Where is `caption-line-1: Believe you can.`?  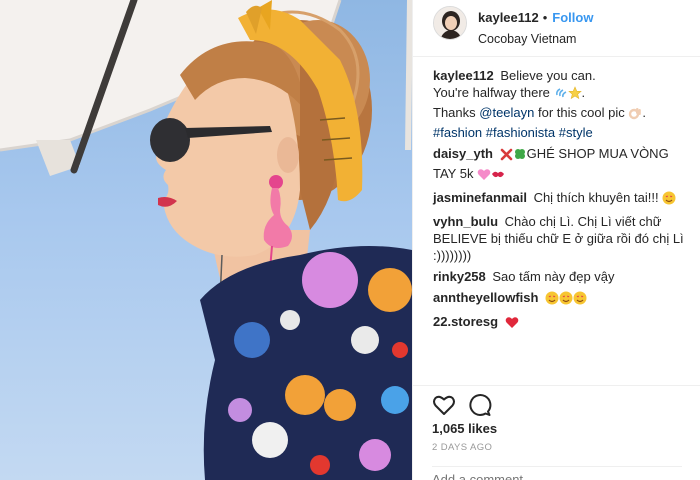
caption-line-1: Believe you can. is located at coordinates (548, 75).